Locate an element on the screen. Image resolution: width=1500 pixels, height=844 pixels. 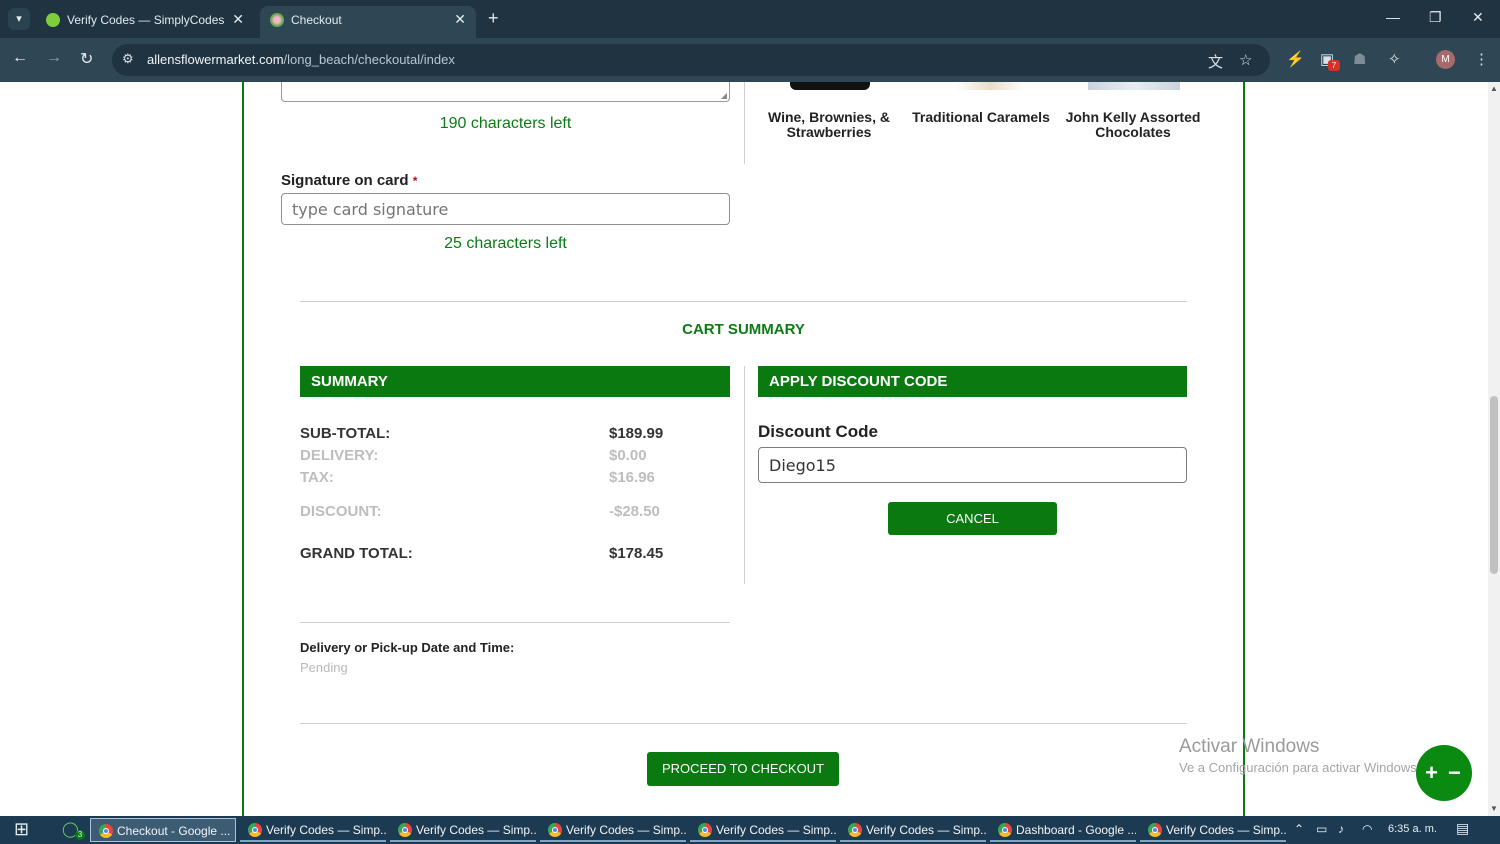
extensions-puzzle-icon: ✧ is located at coordinates (1394, 59).